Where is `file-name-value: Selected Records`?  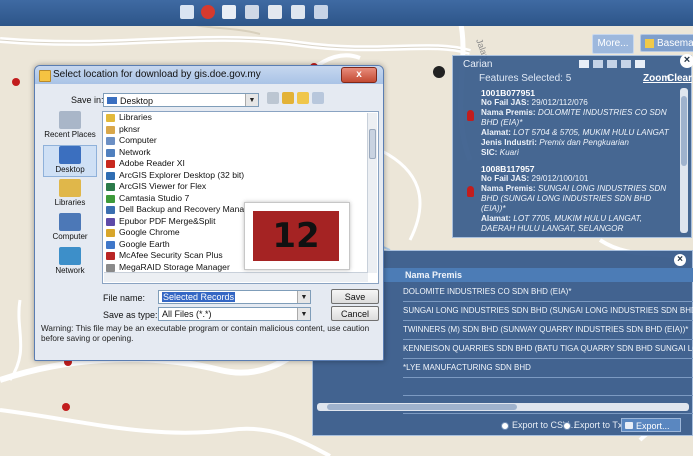
file-name-value: Selected Records is located at coordinates (199, 297).